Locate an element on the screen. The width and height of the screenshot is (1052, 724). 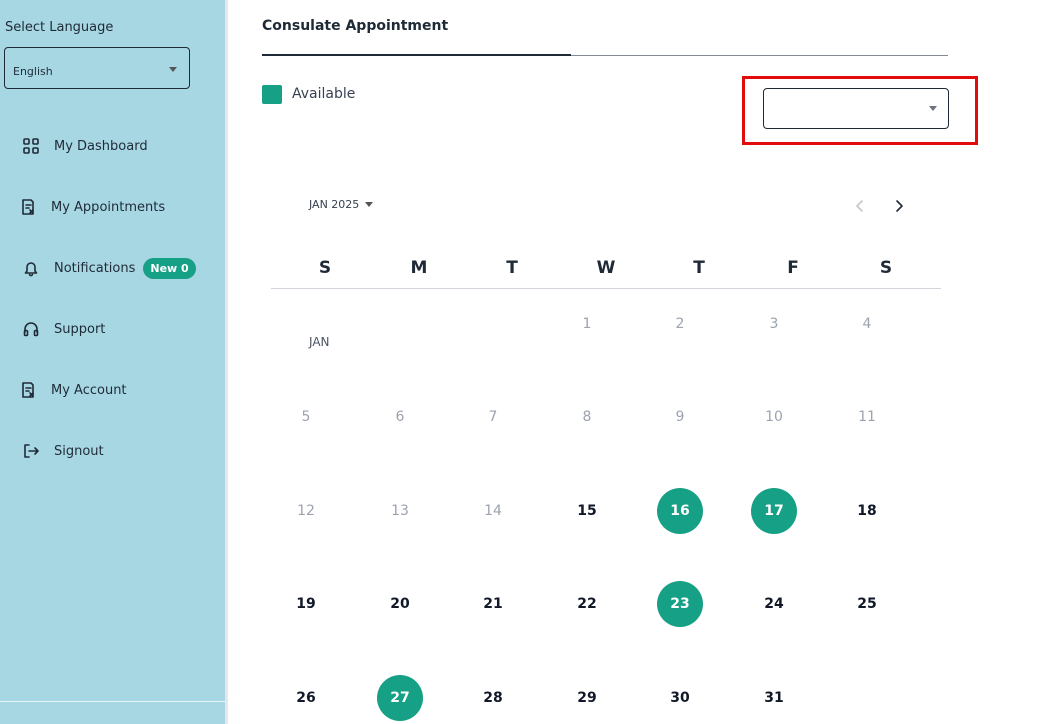
calendar-day: 11 is located at coordinates (867, 417).